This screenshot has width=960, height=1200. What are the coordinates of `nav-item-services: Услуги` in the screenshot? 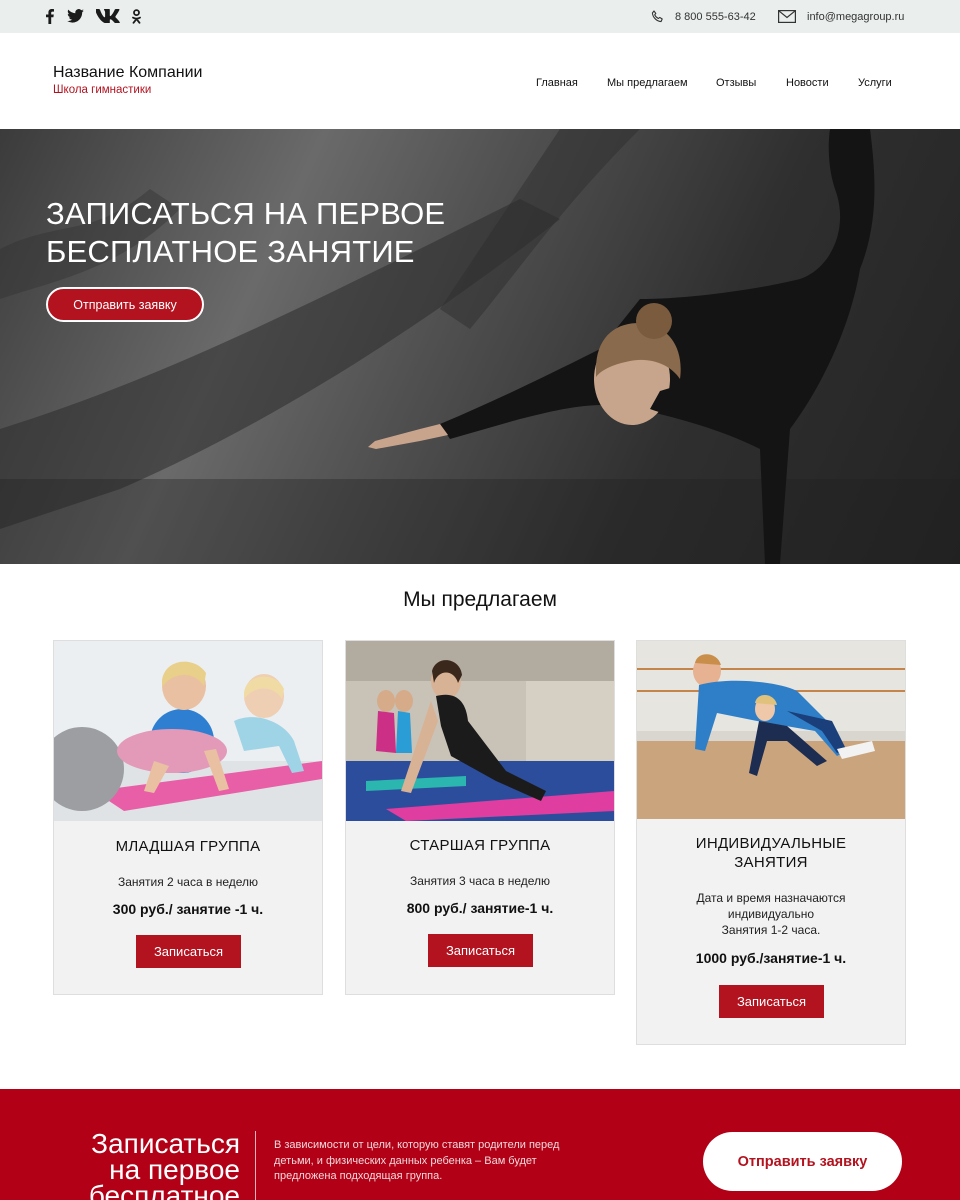 It's located at (875, 83).